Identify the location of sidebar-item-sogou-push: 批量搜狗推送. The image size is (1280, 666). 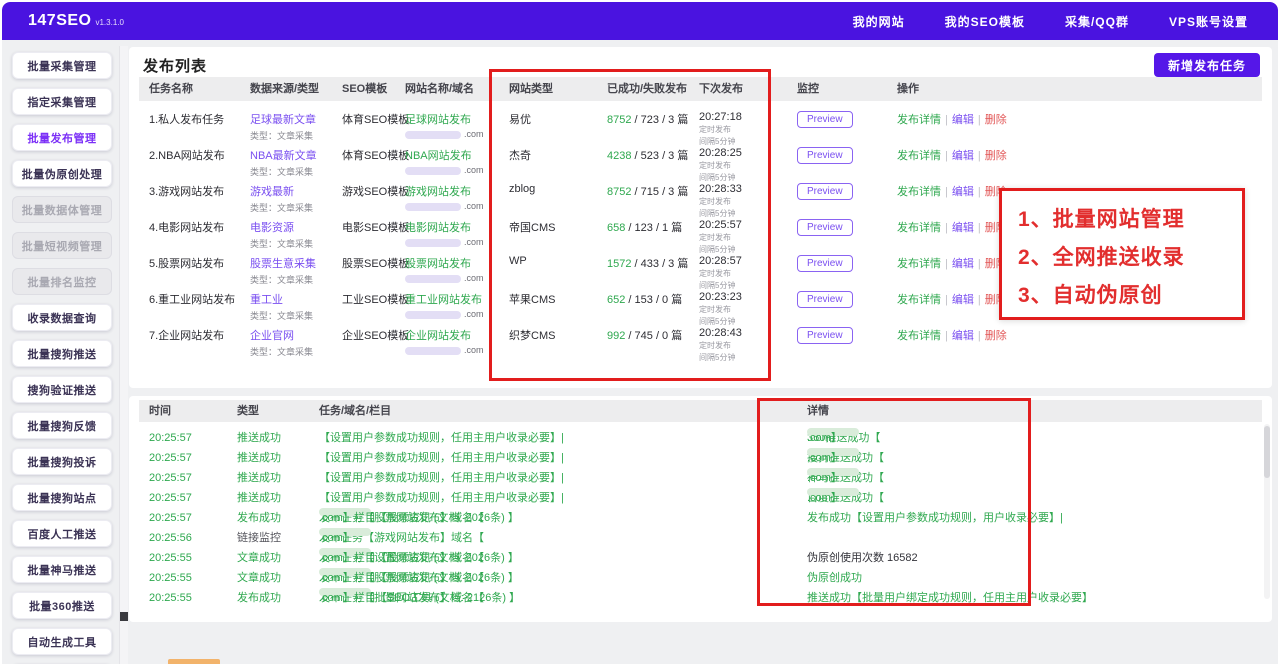
(62, 353).